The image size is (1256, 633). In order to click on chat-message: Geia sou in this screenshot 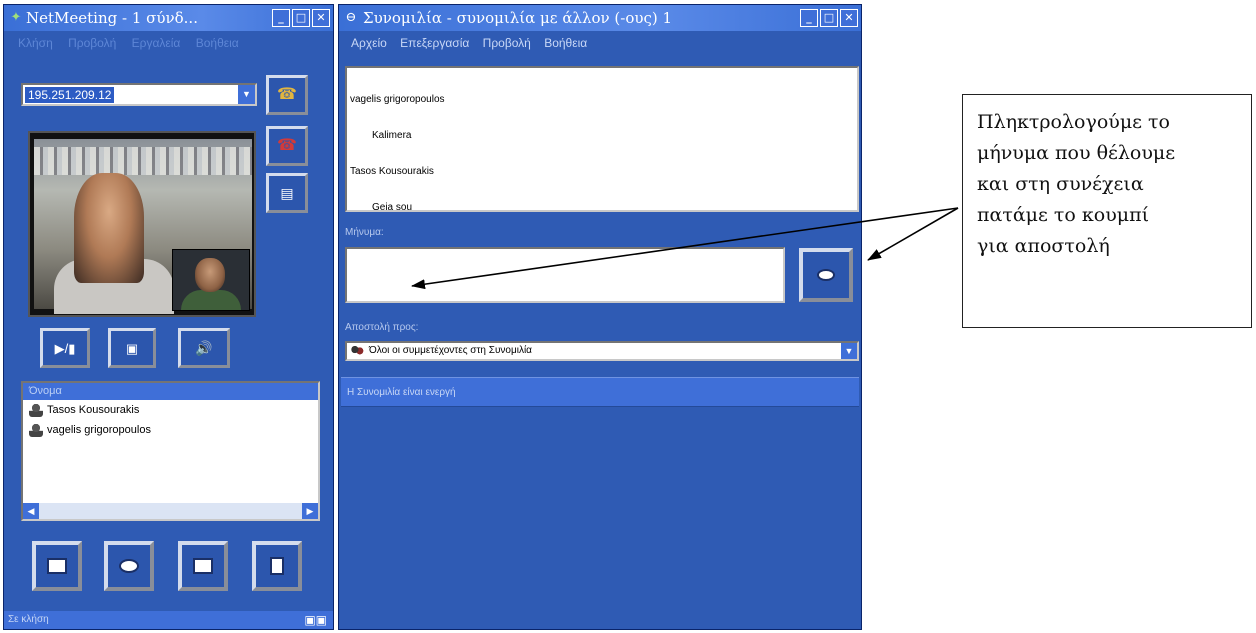, I will do `click(392, 207)`.